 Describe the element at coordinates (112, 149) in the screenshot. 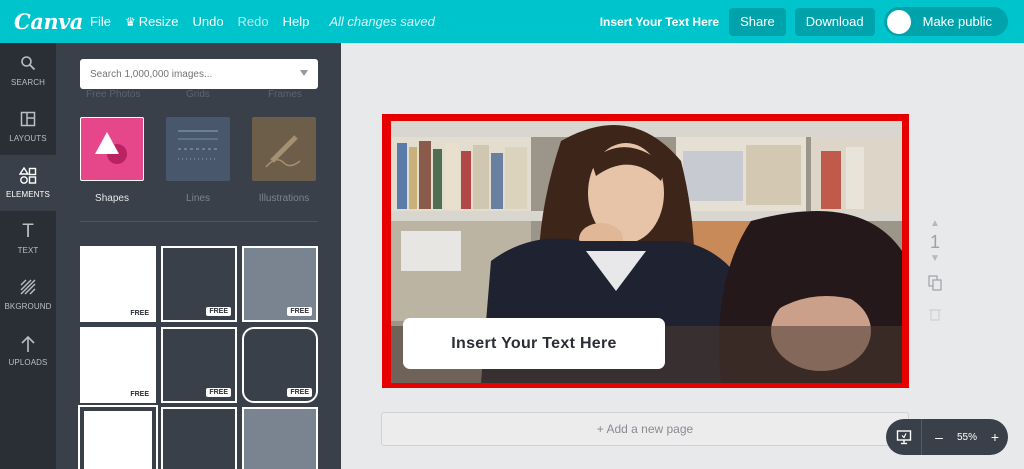

I see `shapes-thumbnail` at that location.